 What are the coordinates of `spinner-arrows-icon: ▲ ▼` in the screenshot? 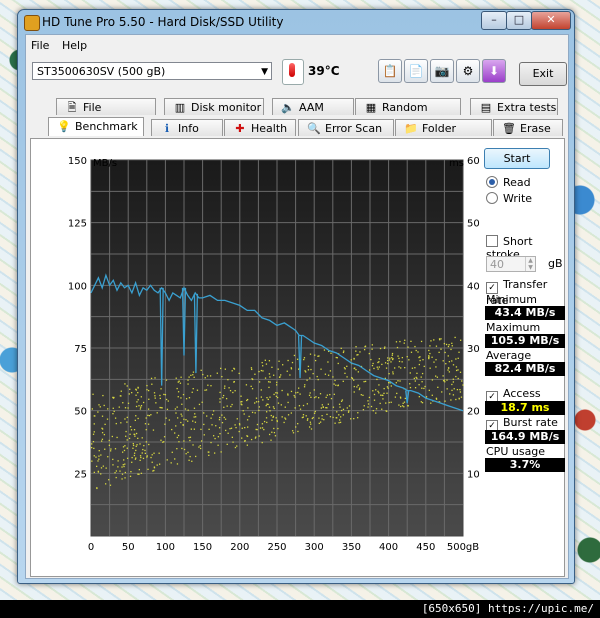 It's located at (530, 264).